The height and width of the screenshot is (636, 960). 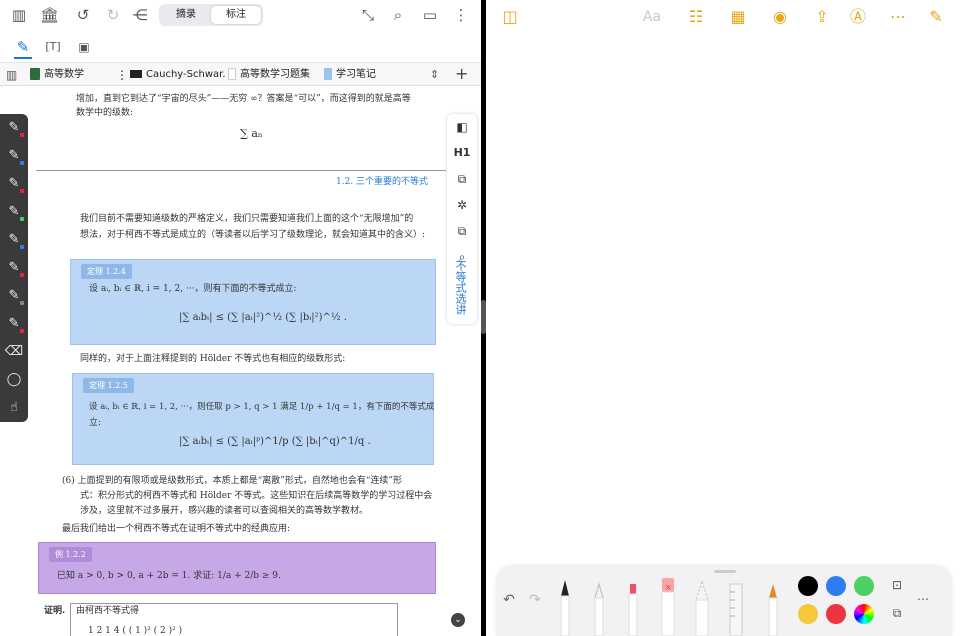 I want to click on text-line: 最后我们给出一个柯西不等式在证明不等式中的经典应用:, so click(x=176, y=529).